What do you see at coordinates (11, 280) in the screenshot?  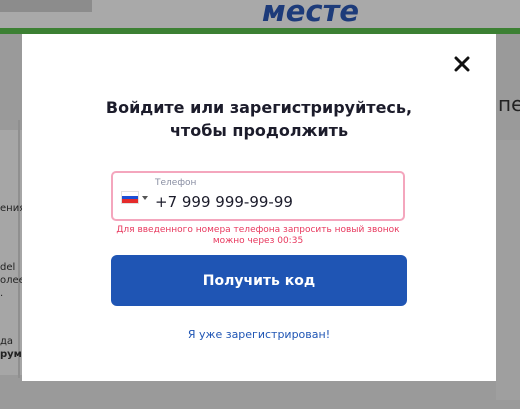 I see `background-left-text: олее` at bounding box center [11, 280].